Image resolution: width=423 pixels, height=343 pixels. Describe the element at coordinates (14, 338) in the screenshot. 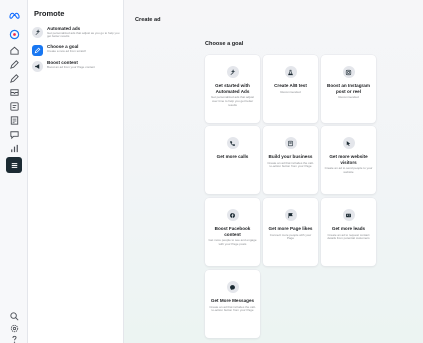

I see `help-icon` at that location.